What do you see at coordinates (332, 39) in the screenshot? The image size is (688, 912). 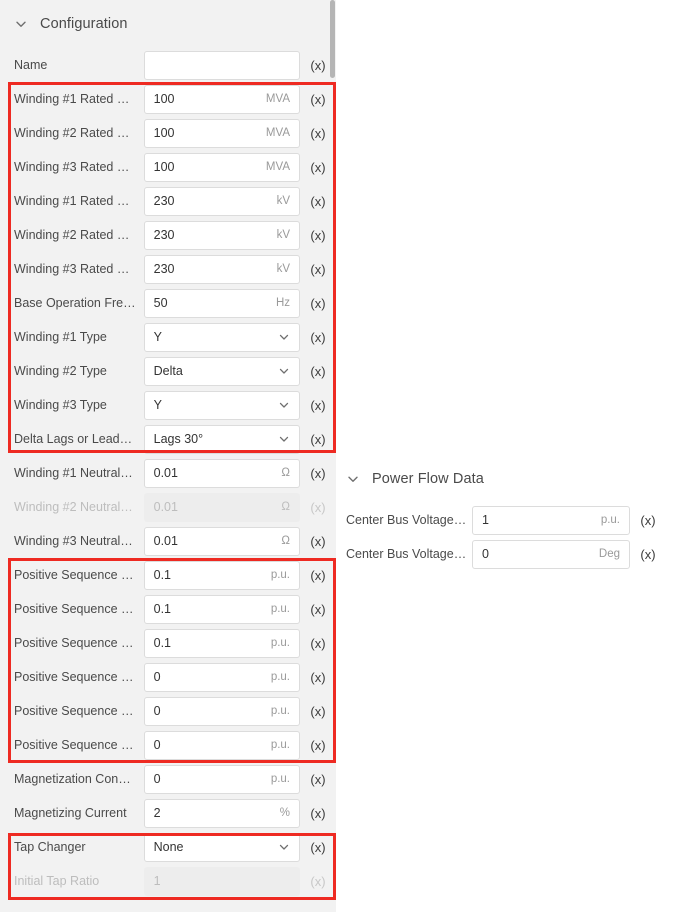 I see `left-panel-scrollbar-thumb` at bounding box center [332, 39].